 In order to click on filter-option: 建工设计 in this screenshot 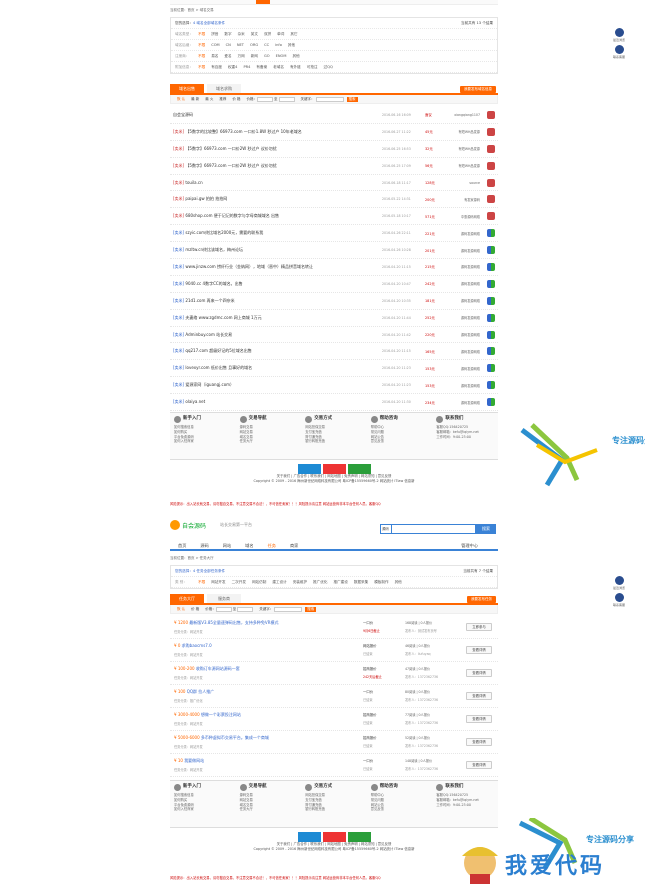, I will do `click(279, 582)`.